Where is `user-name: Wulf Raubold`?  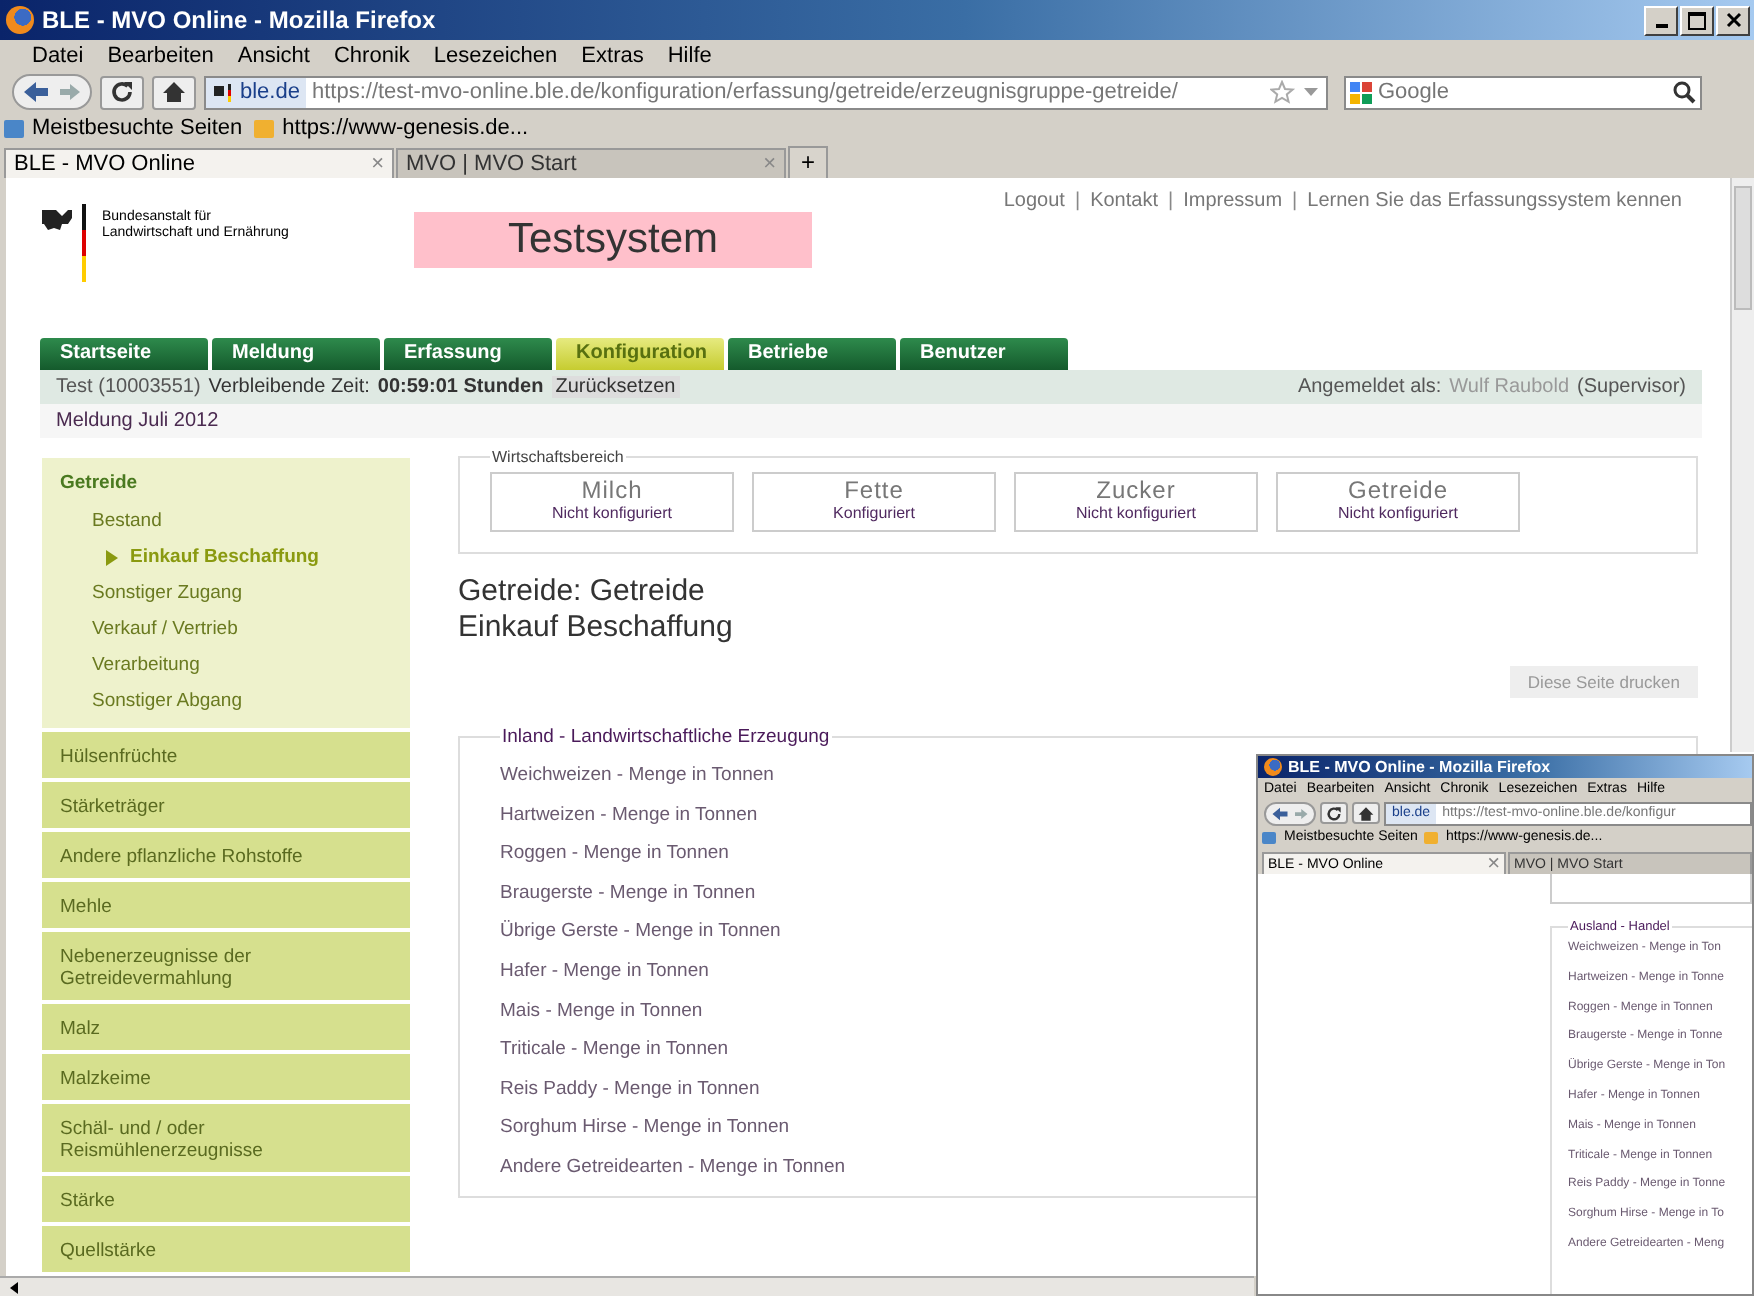 user-name: Wulf Raubold is located at coordinates (1509, 387).